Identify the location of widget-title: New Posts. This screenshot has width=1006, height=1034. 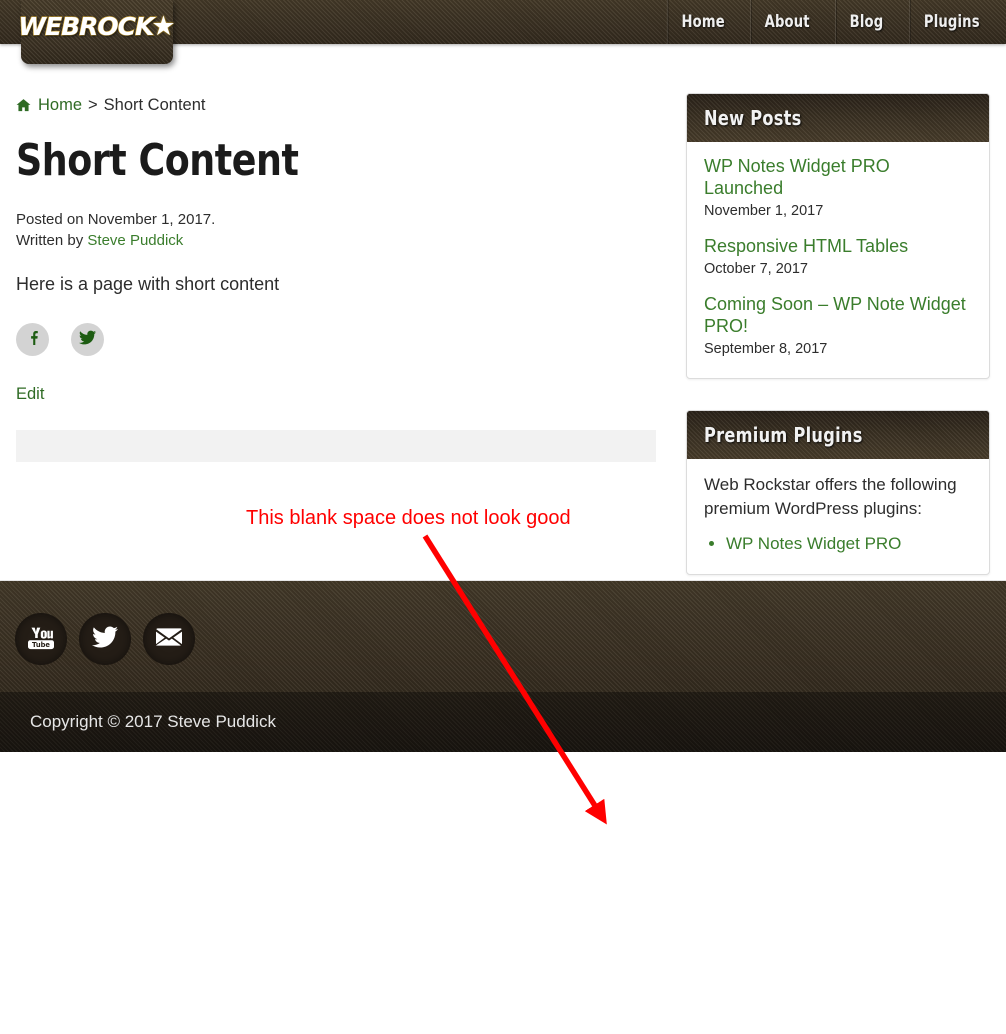
(753, 118).